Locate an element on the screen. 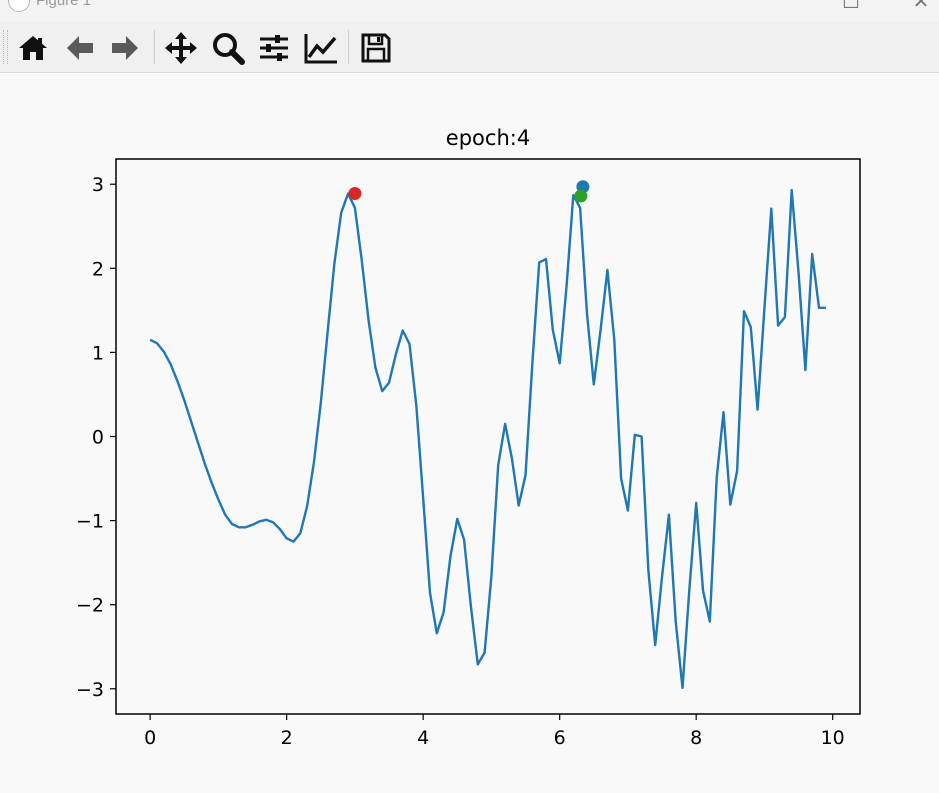 The height and width of the screenshot is (793, 939). configure-subplots-button is located at coordinates (274, 48).